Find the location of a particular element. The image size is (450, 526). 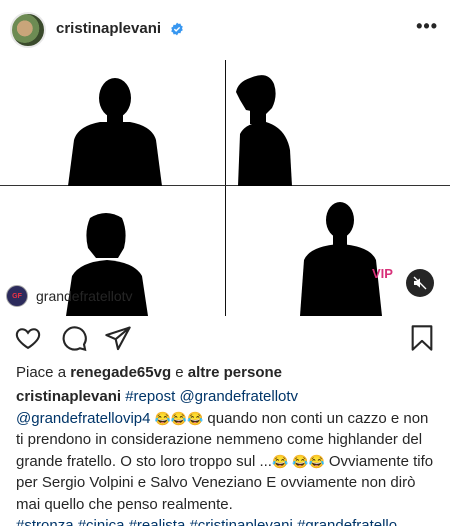

laughing-emoji: 😂😂 is located at coordinates (308, 461).